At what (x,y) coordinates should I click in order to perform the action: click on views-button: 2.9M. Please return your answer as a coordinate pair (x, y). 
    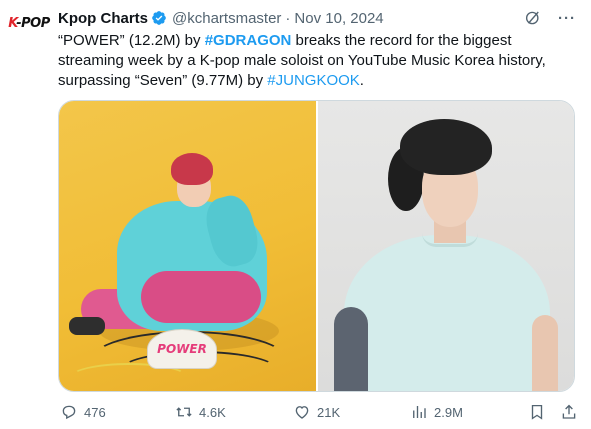
    Looking at the image, I should click on (436, 412).